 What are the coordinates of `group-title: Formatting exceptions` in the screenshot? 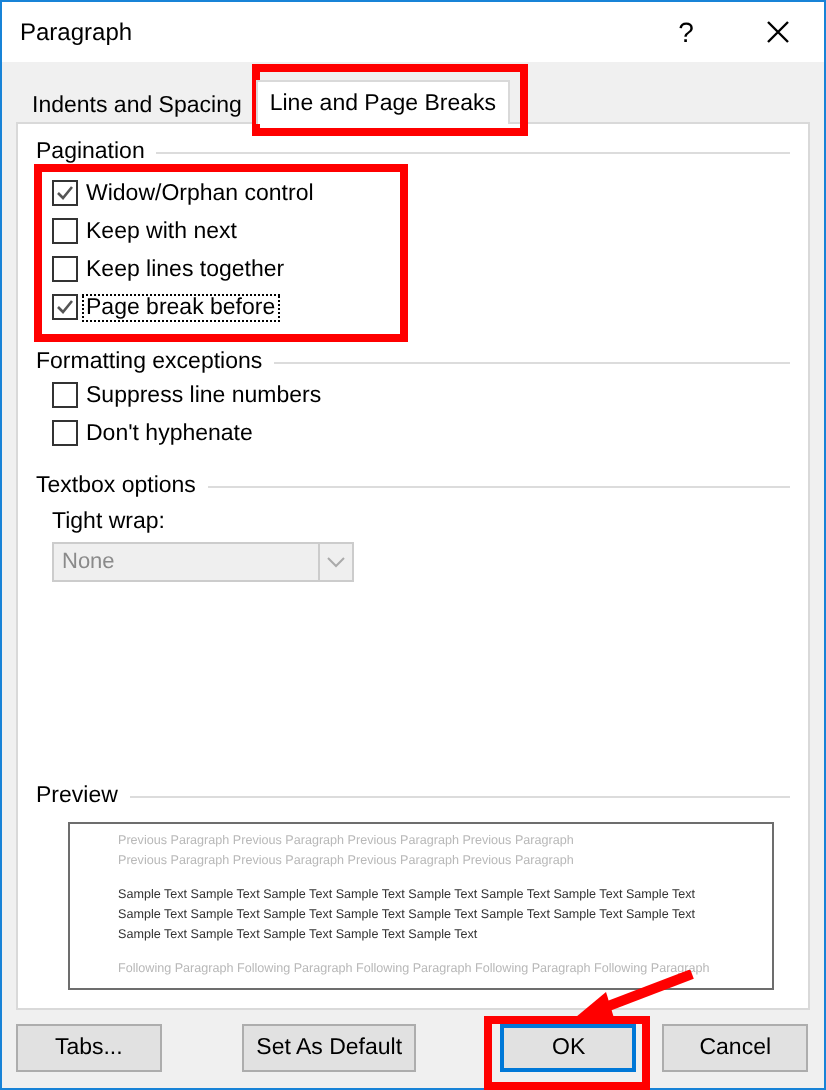 It's located at (149, 362).